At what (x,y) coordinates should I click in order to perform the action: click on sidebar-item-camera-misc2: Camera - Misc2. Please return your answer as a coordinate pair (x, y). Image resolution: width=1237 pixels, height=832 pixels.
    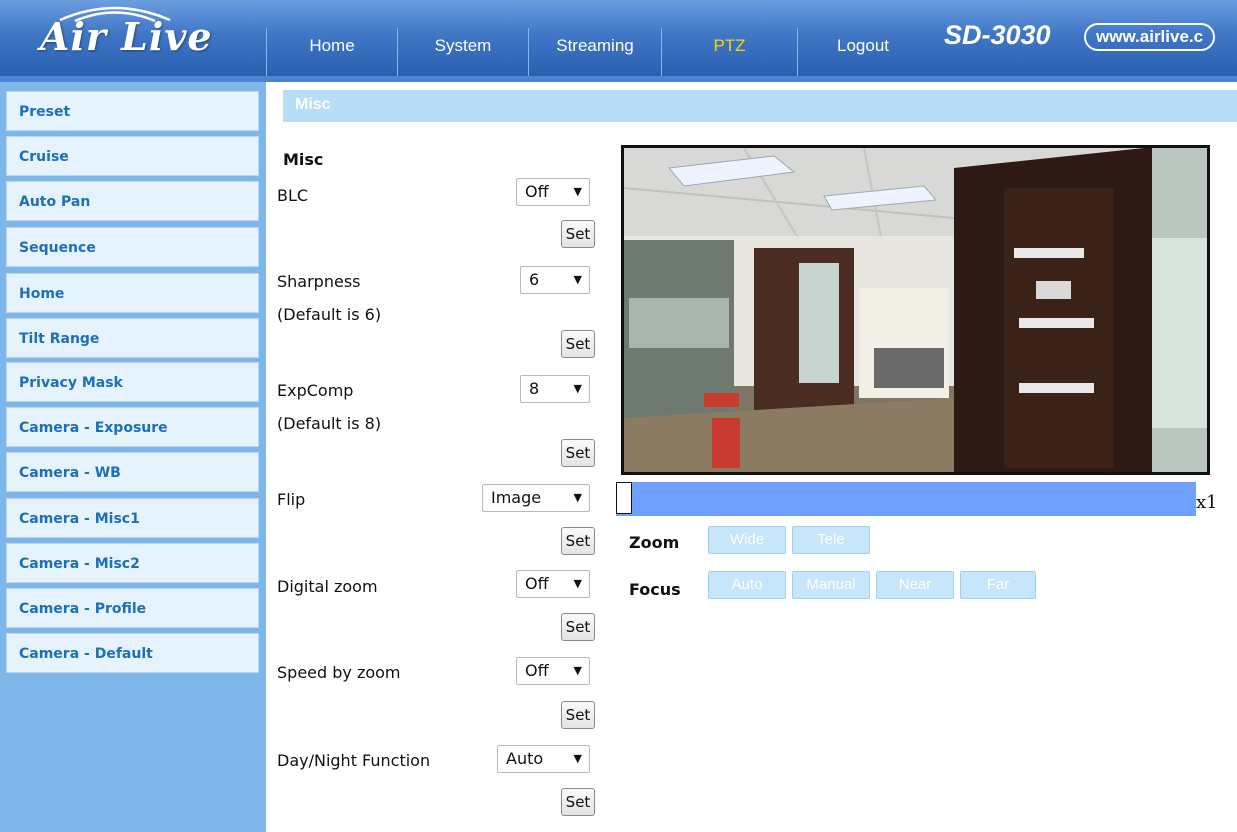
    Looking at the image, I should click on (132, 563).